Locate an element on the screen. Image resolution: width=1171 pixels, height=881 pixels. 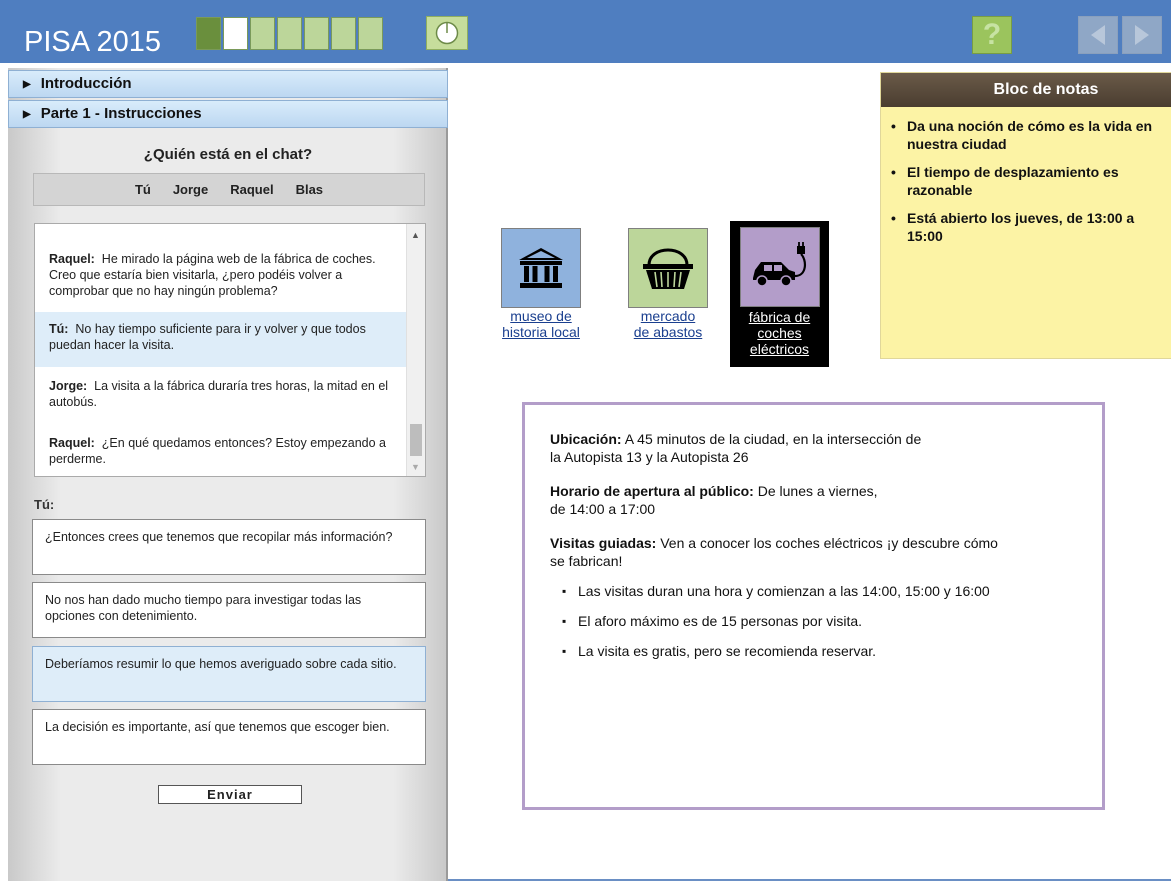
help-icon: ? is located at coordinates (992, 34).